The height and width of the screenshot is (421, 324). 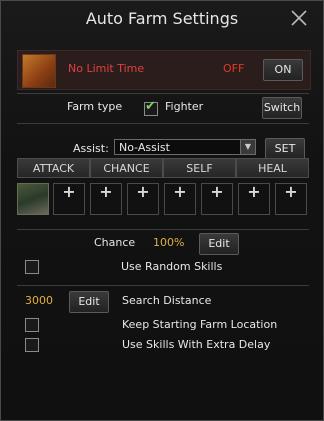 I want to click on chance-edit-button: Edit, so click(x=219, y=244).